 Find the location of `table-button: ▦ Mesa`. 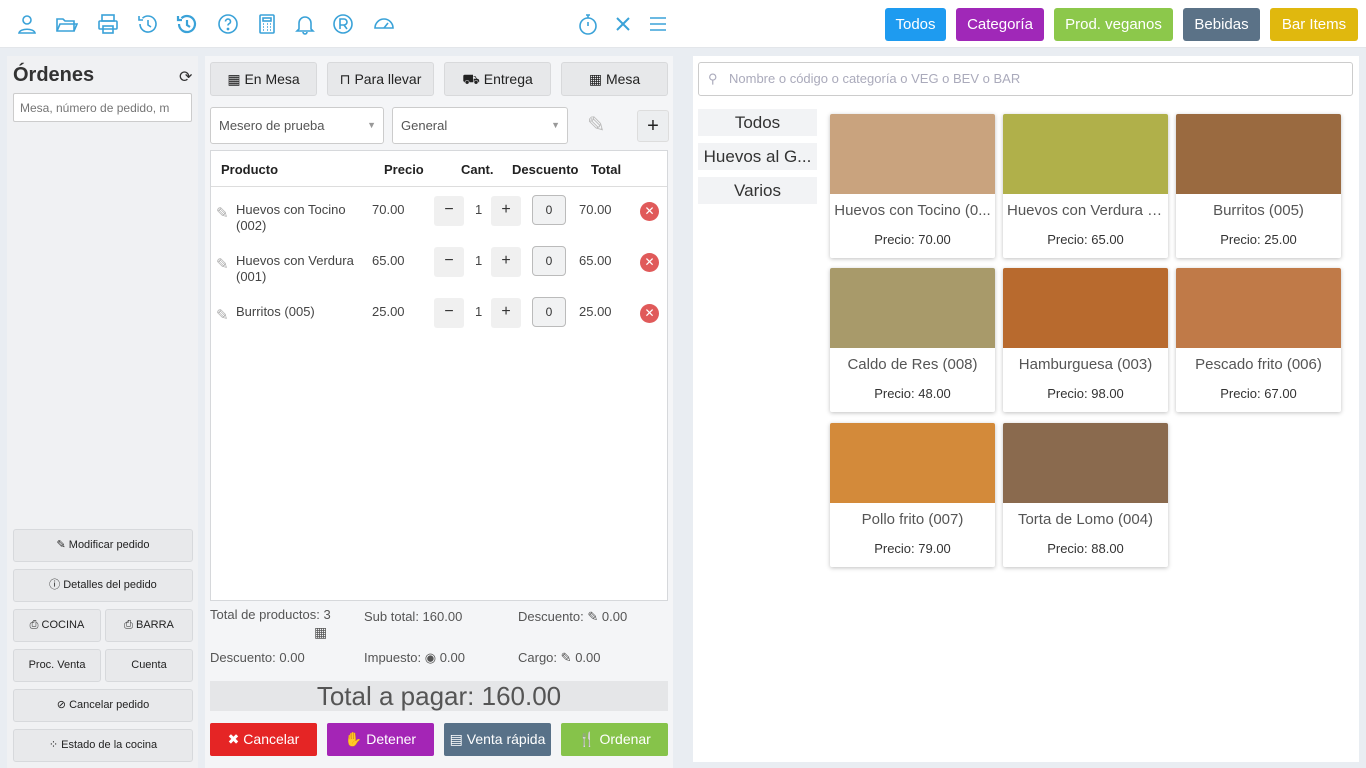

table-button: ▦ Mesa is located at coordinates (614, 79).